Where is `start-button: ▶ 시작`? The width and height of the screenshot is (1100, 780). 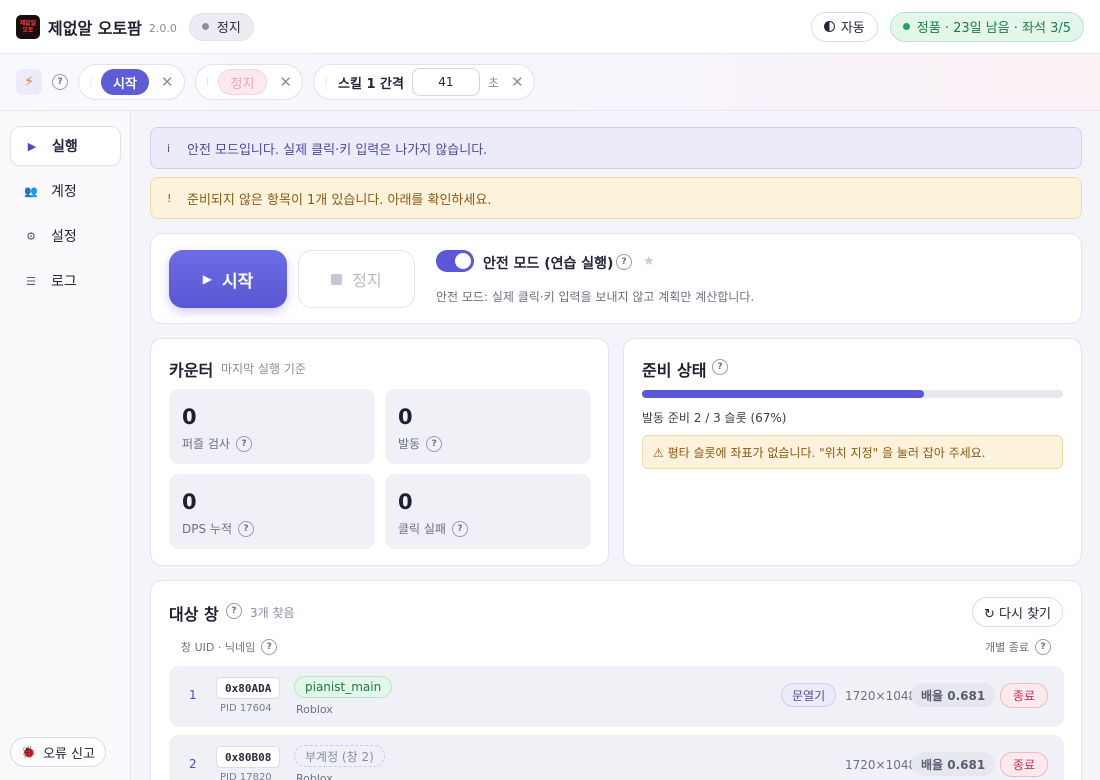 start-button: ▶ 시작 is located at coordinates (228, 279).